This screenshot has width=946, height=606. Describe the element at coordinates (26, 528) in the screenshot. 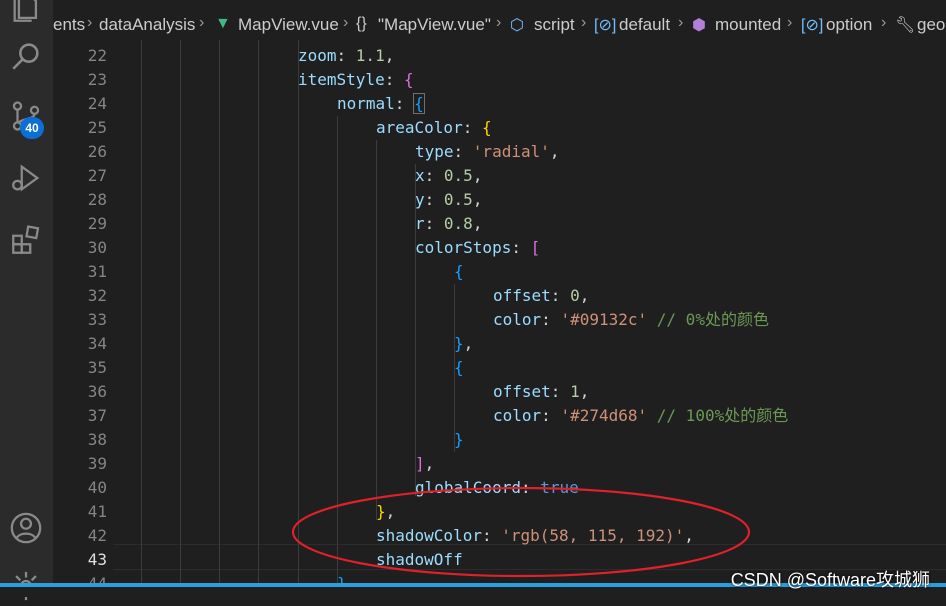

I see `account-icon` at that location.